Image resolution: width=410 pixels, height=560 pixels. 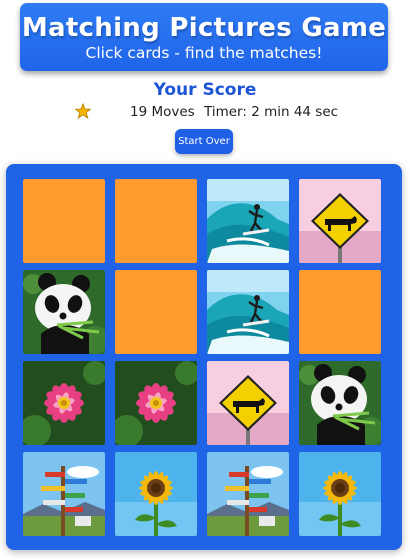 I want to click on score-title: Your Score, so click(x=205, y=90).